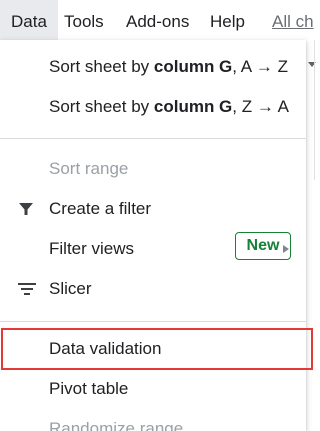 Image resolution: width=320 pixels, height=431 pixels. I want to click on menu-data: Data, so click(29, 20).